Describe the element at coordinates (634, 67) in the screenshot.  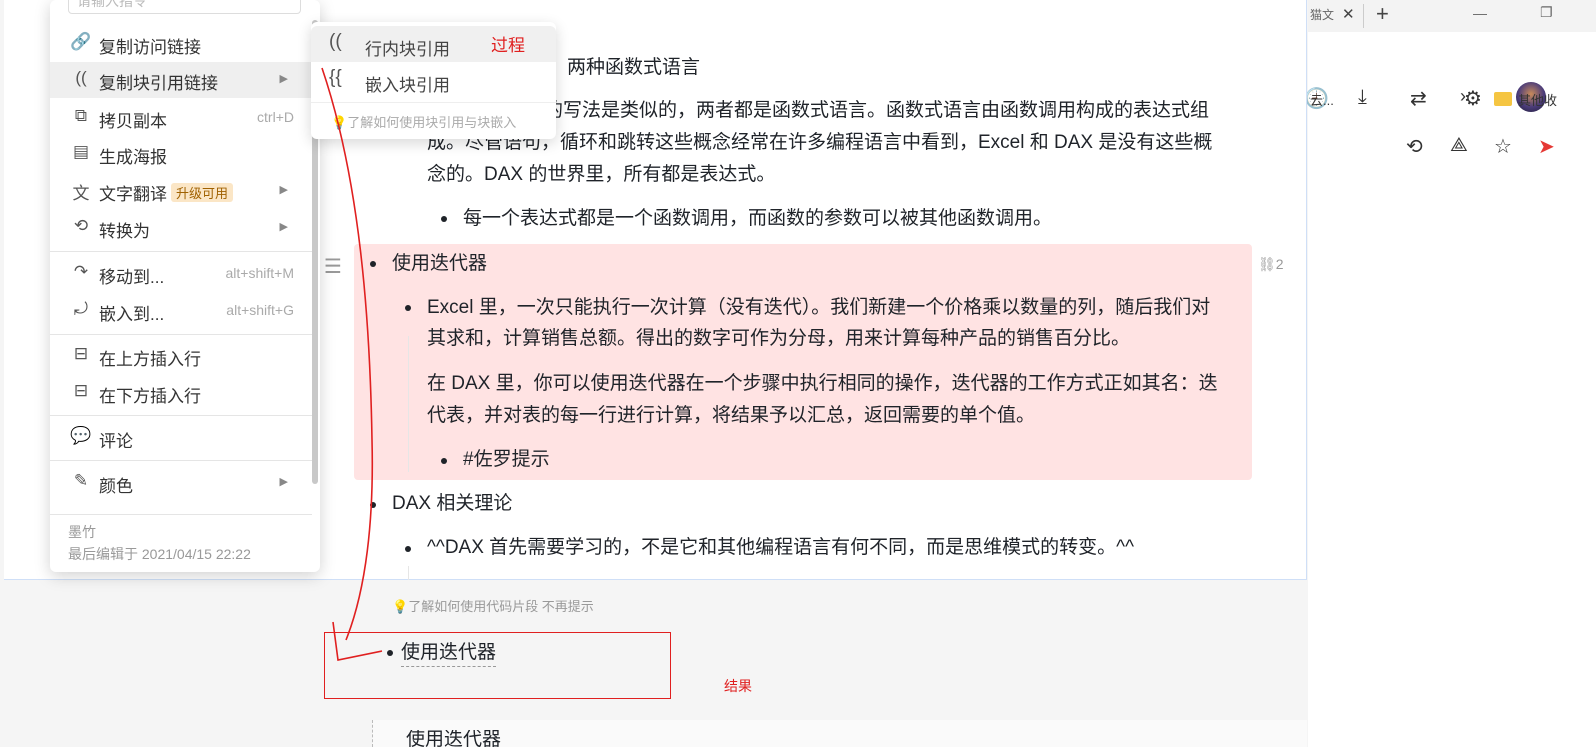
I see `heading-fragment: 两种函数式语言` at that location.